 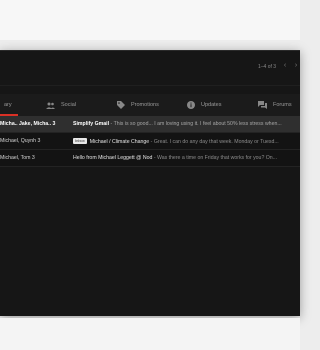 I want to click on chevron-left-icon: ‹, so click(x=285, y=66).